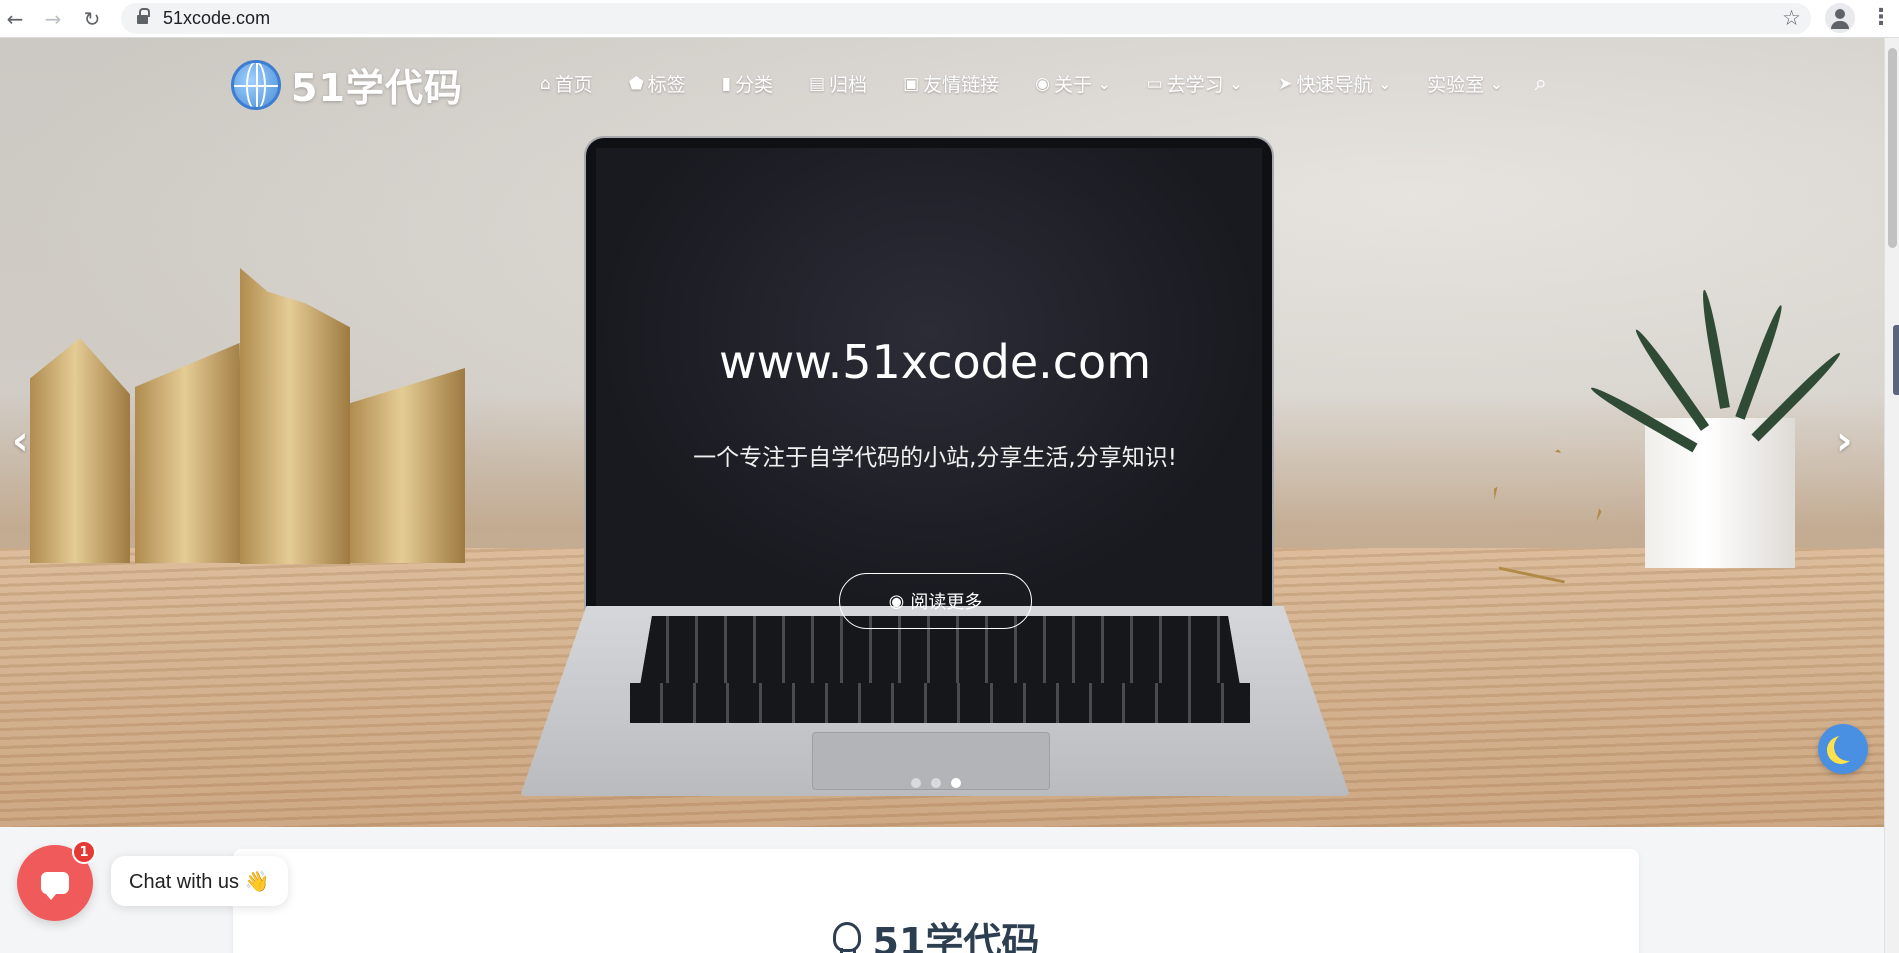 The width and height of the screenshot is (1899, 953). What do you see at coordinates (545, 83) in the screenshot?
I see `home-icon: ⌂` at bounding box center [545, 83].